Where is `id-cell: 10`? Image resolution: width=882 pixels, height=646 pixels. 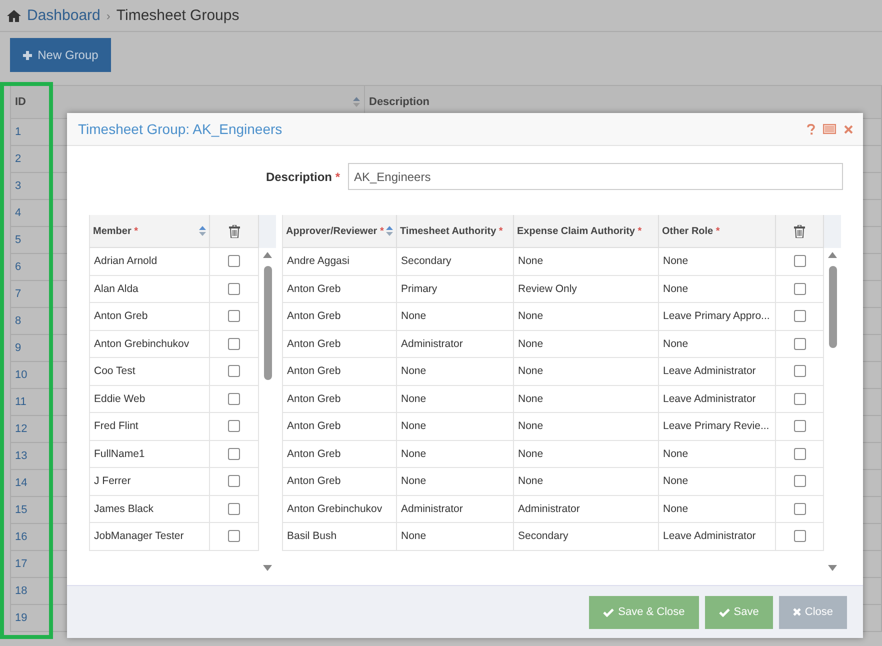
id-cell: 10 is located at coordinates (31, 375).